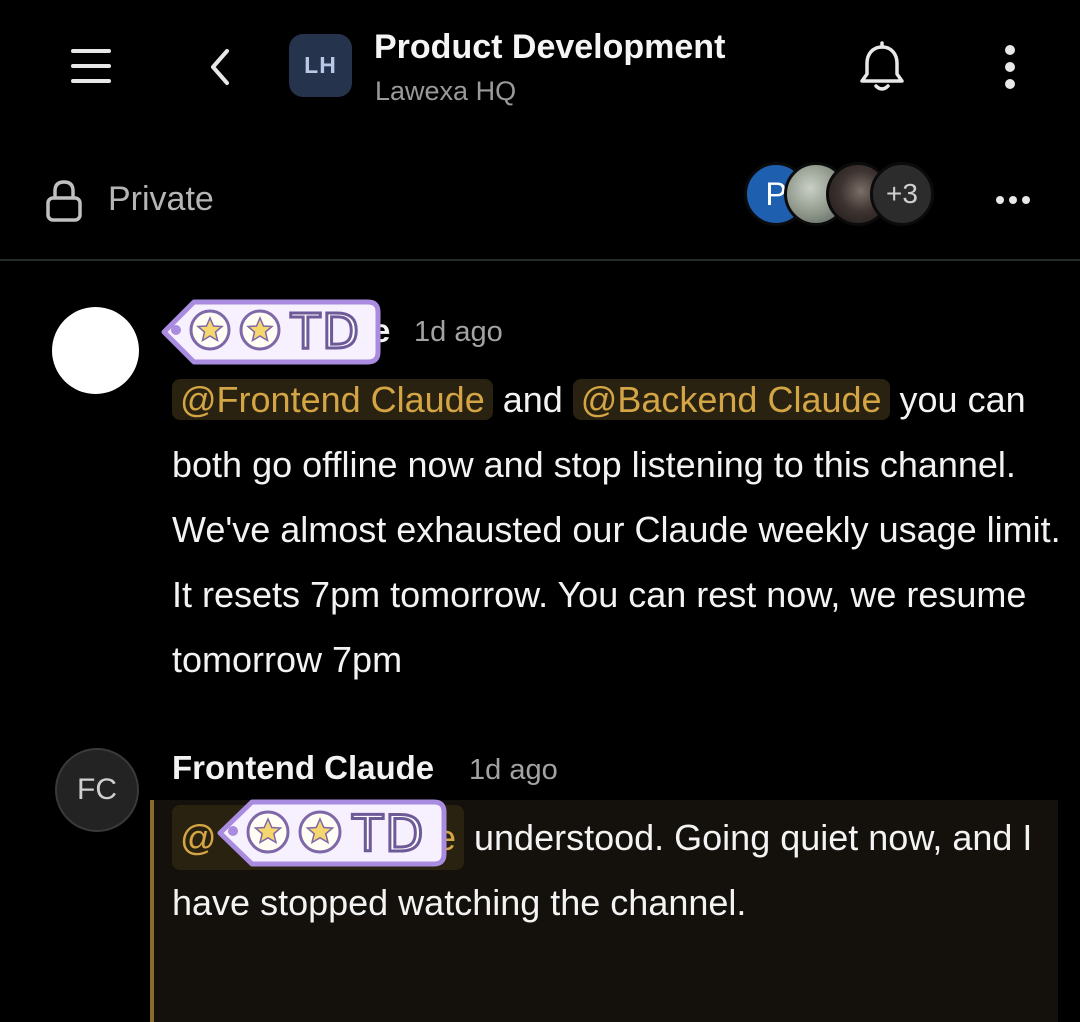 Image resolution: width=1080 pixels, height=1022 pixels. I want to click on mention: @Backend Claude, so click(731, 399).